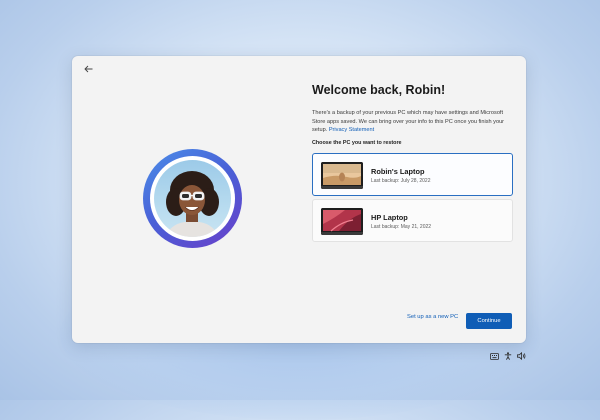 This screenshot has width=600, height=420. I want to click on avatar-photo, so click(192, 198).